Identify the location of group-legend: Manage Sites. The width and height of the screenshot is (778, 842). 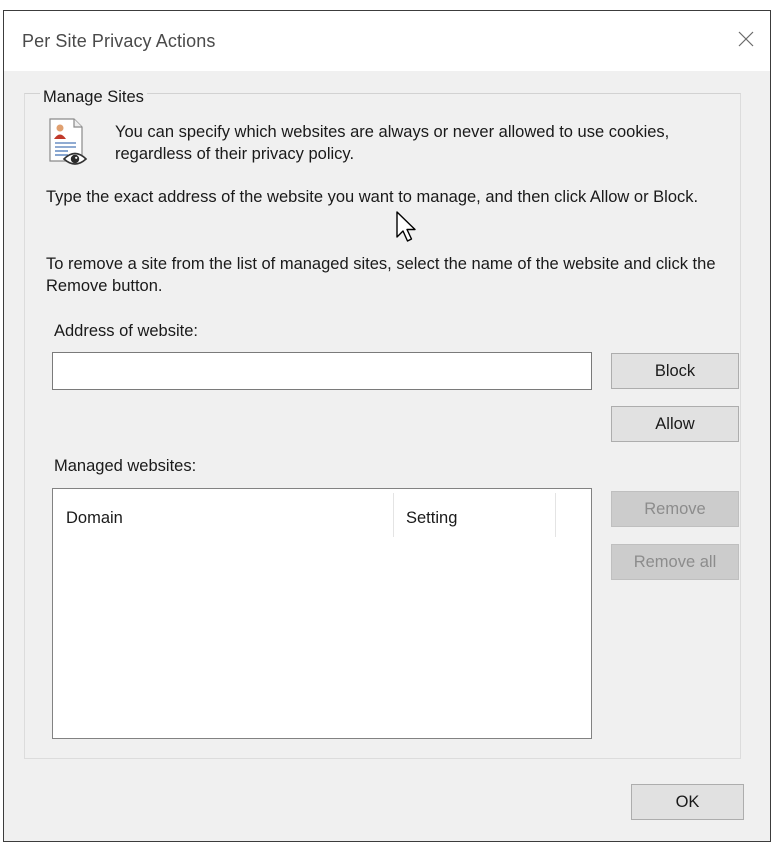
(93, 97).